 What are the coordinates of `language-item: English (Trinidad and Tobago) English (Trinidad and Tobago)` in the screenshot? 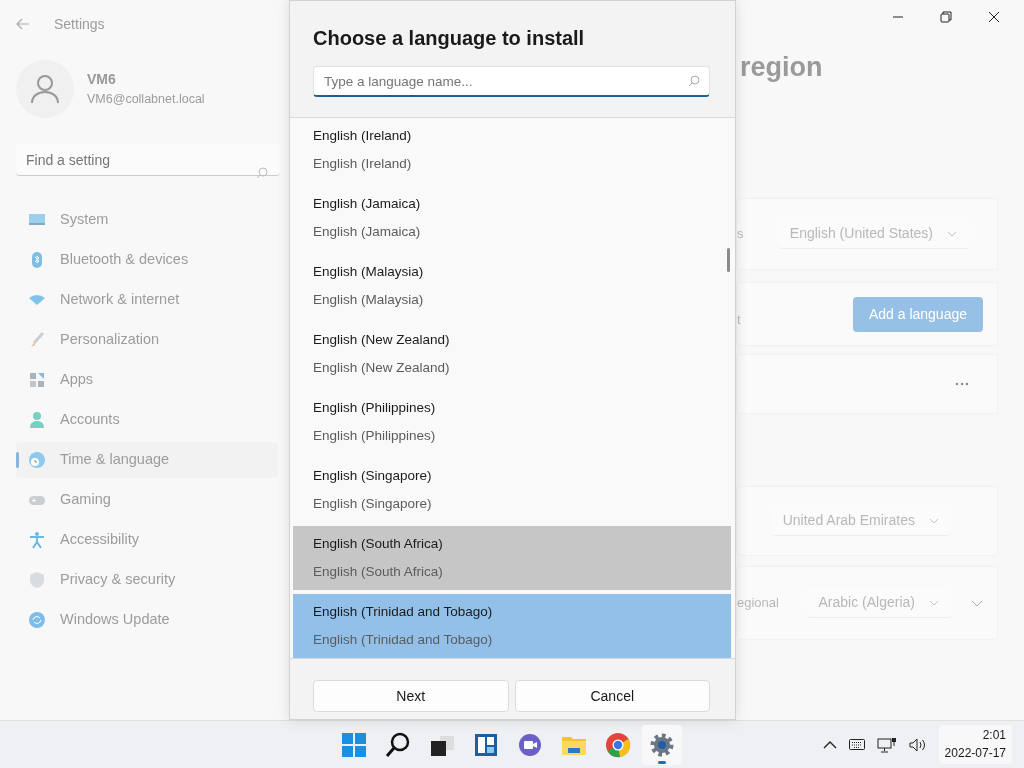 It's located at (512, 626).